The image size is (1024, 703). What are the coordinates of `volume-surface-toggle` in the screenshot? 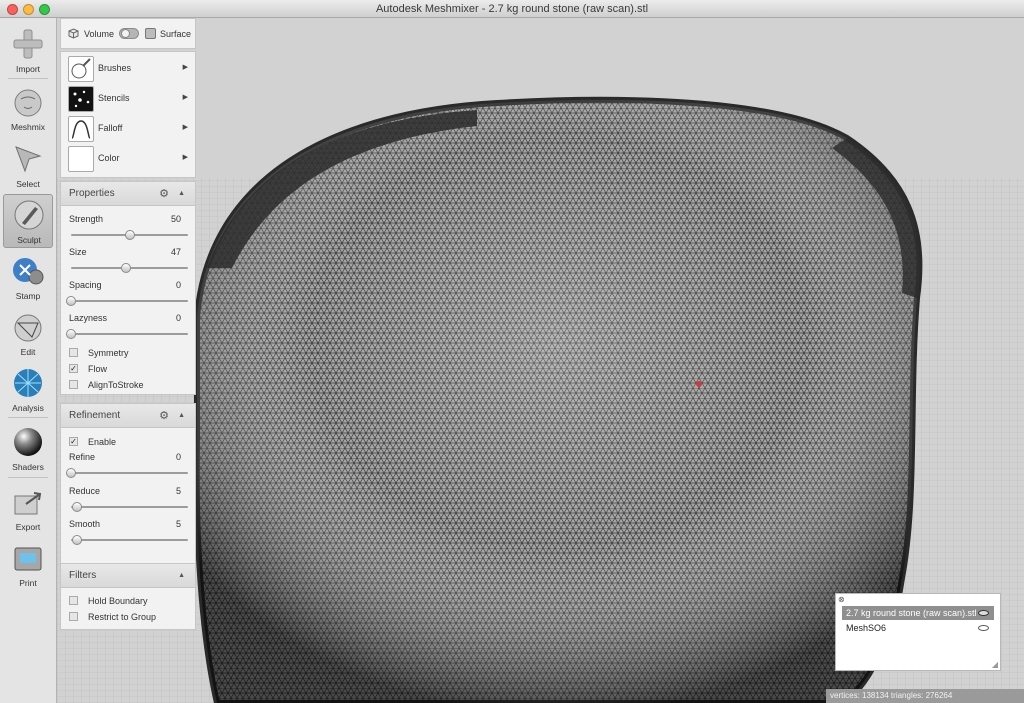 It's located at (129, 33).